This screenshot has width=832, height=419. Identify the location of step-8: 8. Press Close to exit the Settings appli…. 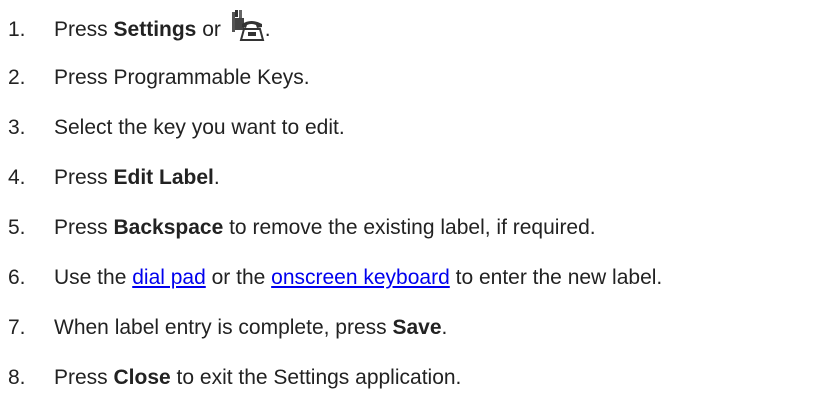
(234, 378).